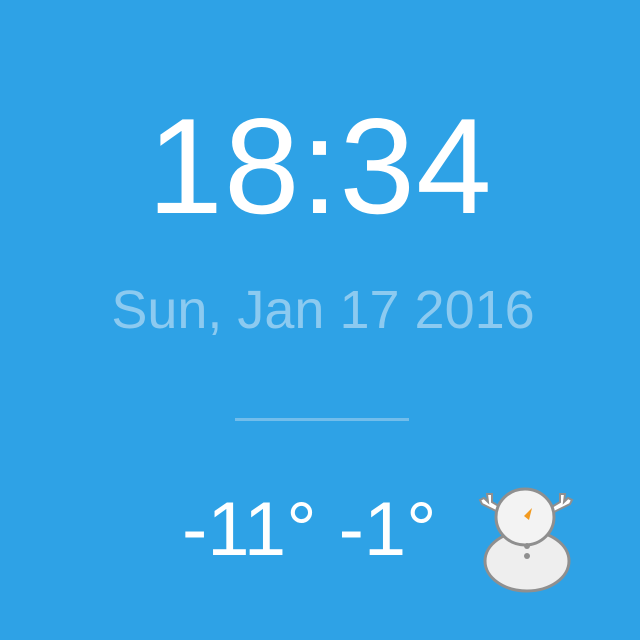 This screenshot has height=640, width=640. I want to click on snowman-head, so click(525, 517).